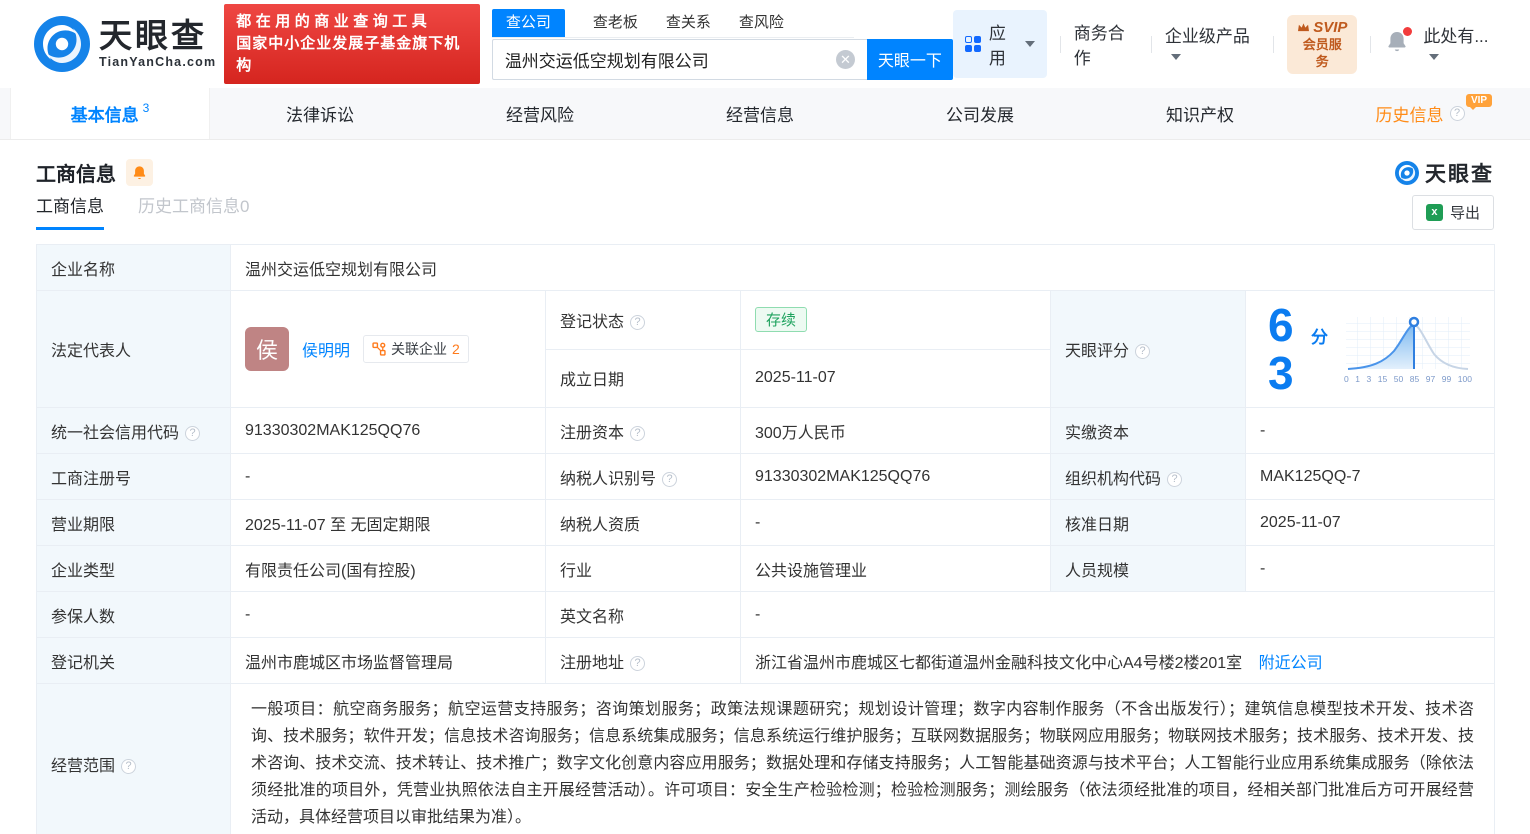  Describe the element at coordinates (895, 378) in the screenshot. I see `establish-date-value: 2025-11-07` at that location.